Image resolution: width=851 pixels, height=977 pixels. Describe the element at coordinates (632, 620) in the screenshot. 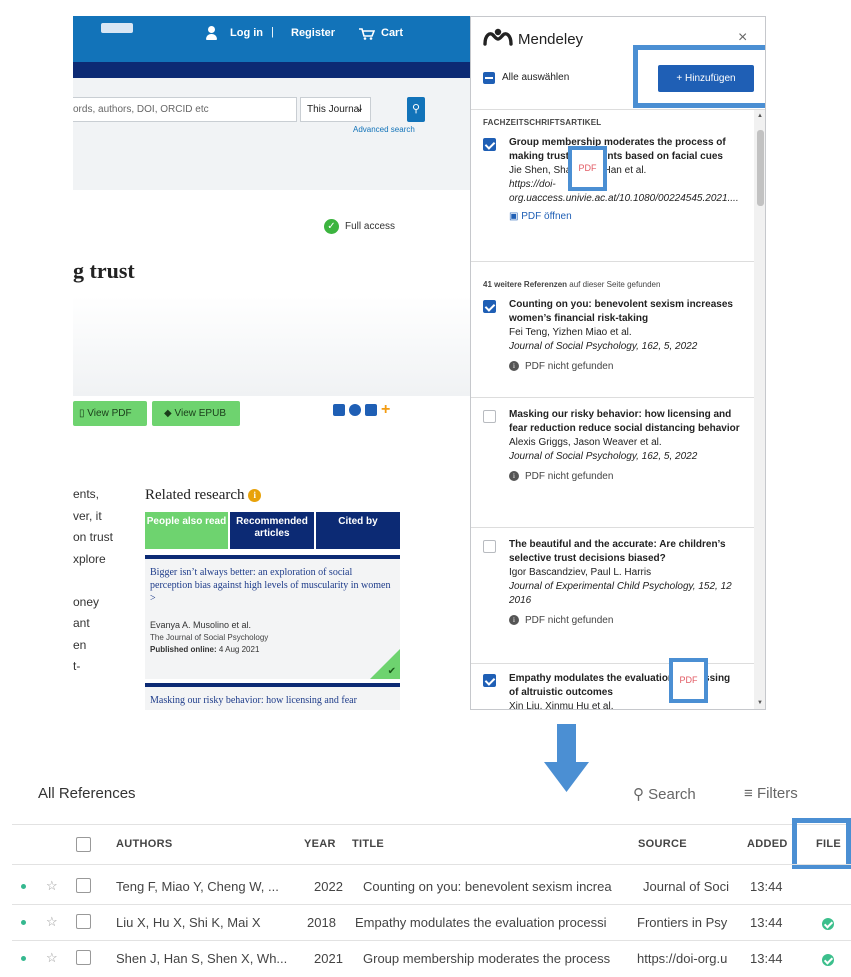

I see `pdf-status: i PDF nicht gefunden` at that location.